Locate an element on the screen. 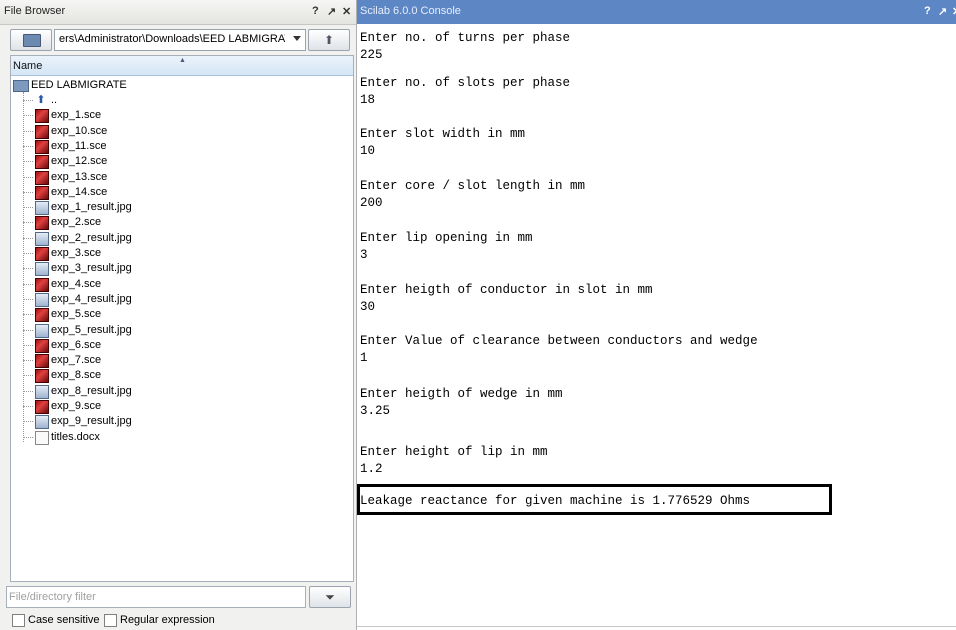 The height and width of the screenshot is (630, 956). file-filter-input: File/directory filter is located at coordinates (156, 597).